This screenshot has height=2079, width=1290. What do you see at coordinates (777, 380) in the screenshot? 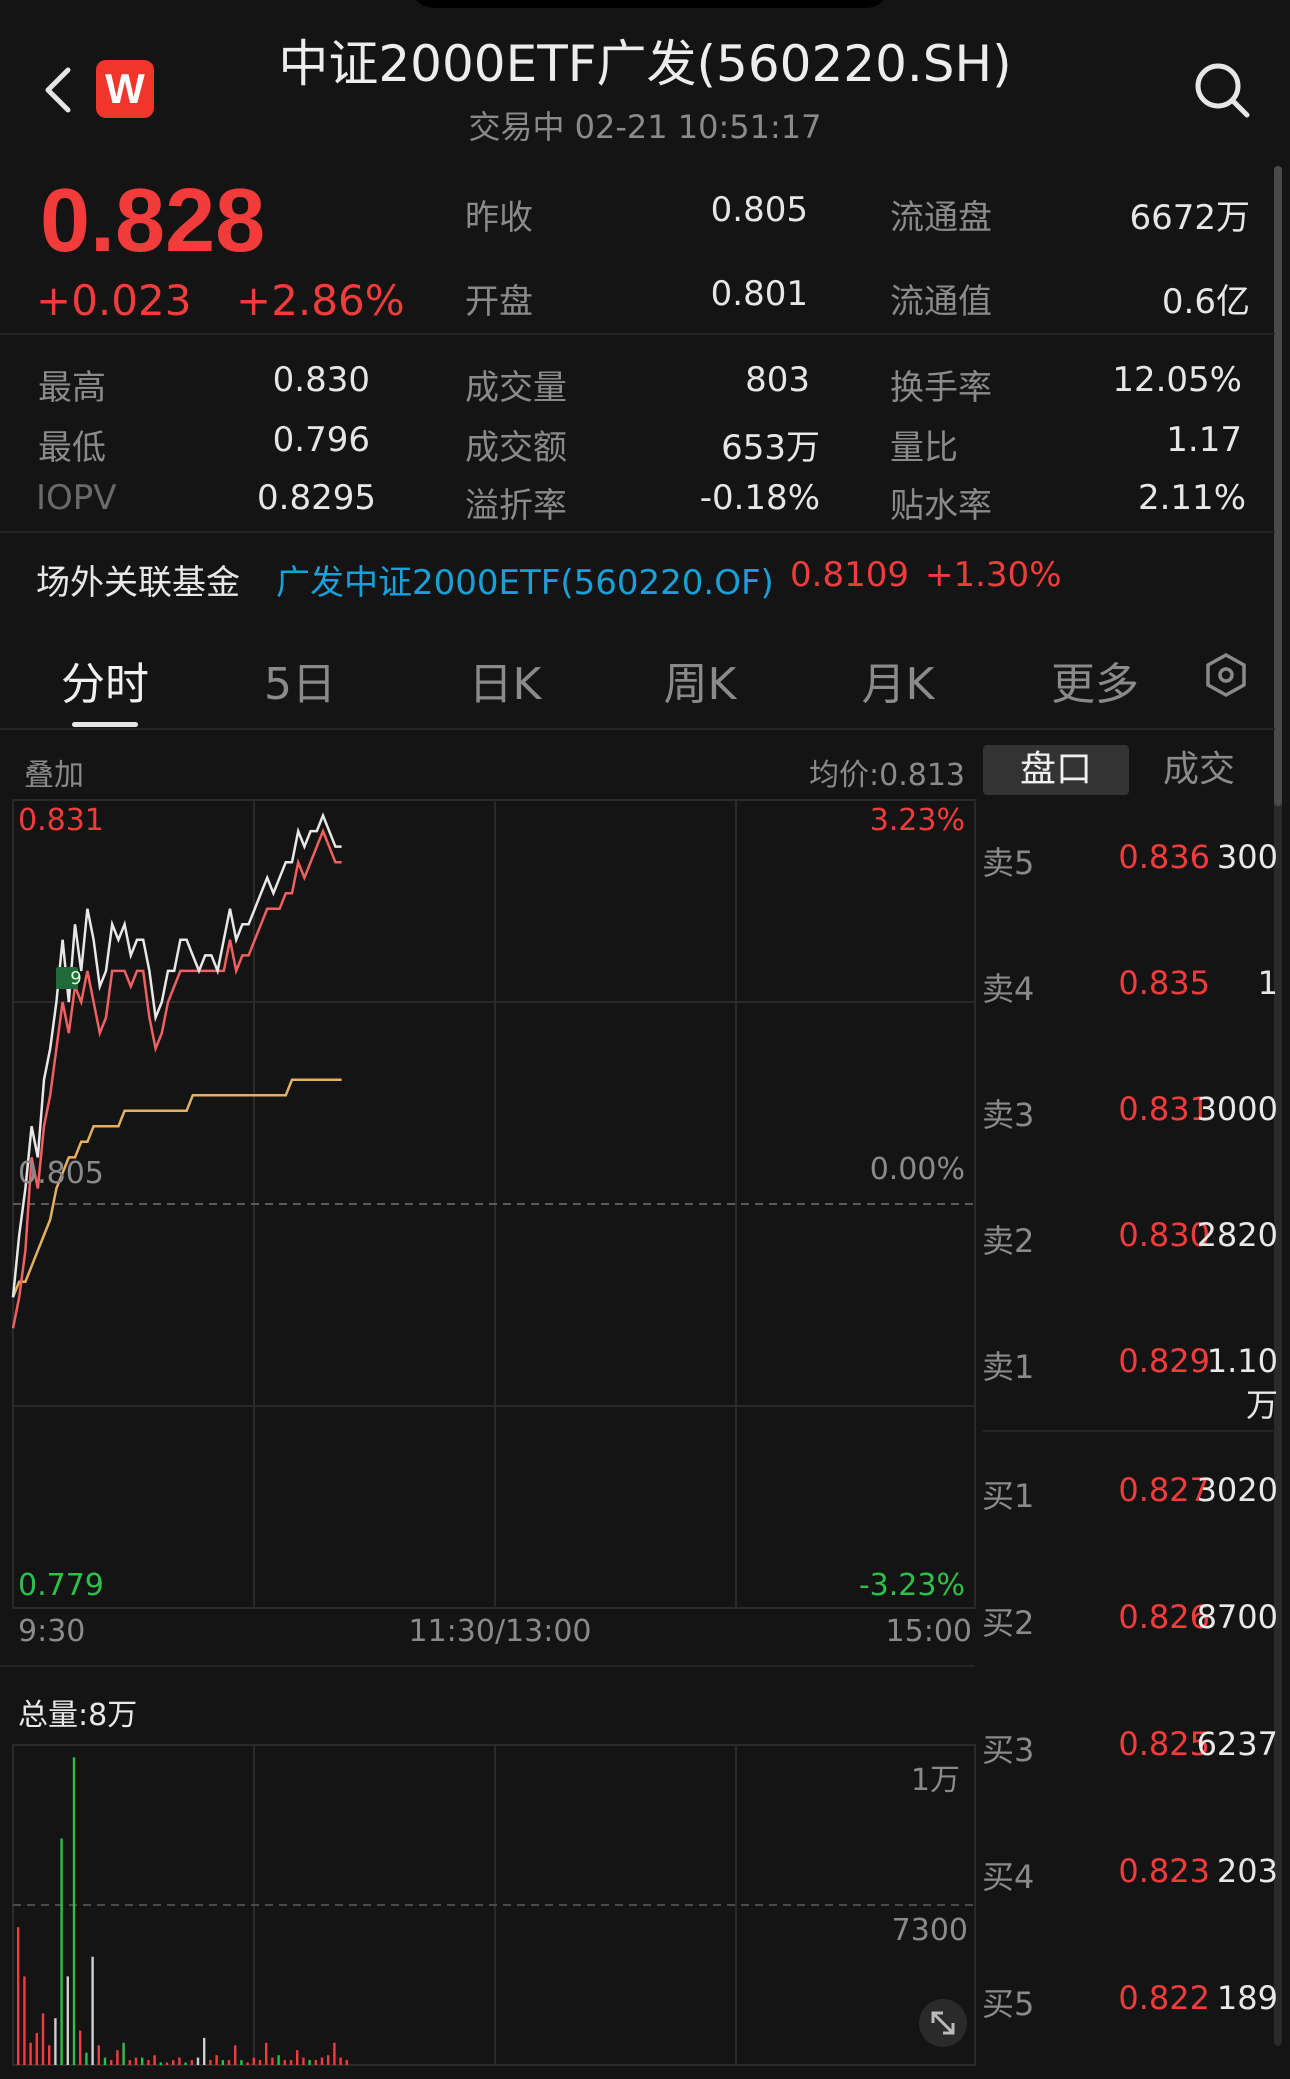
I see `volume-value: 803` at bounding box center [777, 380].